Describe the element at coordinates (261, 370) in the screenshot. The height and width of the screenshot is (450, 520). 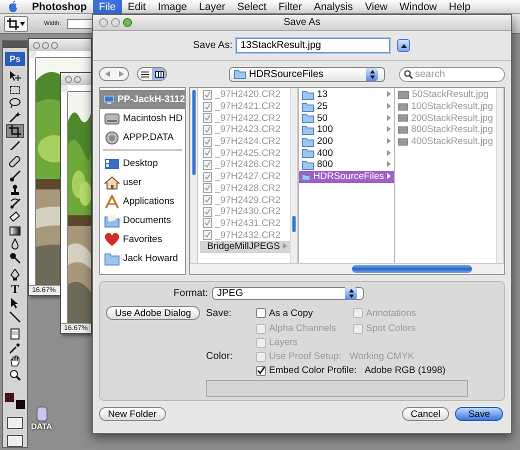
I see `check-icon` at that location.